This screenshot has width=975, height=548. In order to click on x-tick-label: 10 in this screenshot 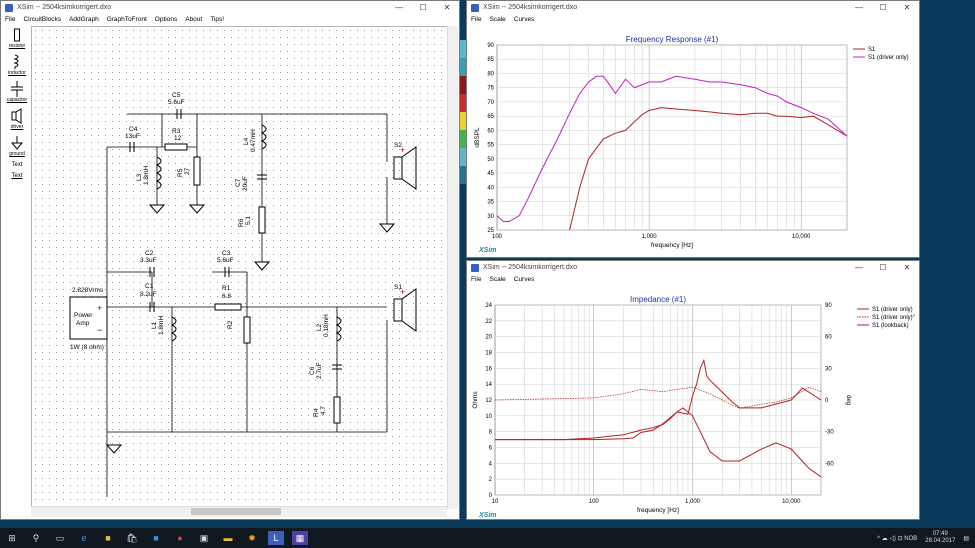, I will do `click(495, 502)`.